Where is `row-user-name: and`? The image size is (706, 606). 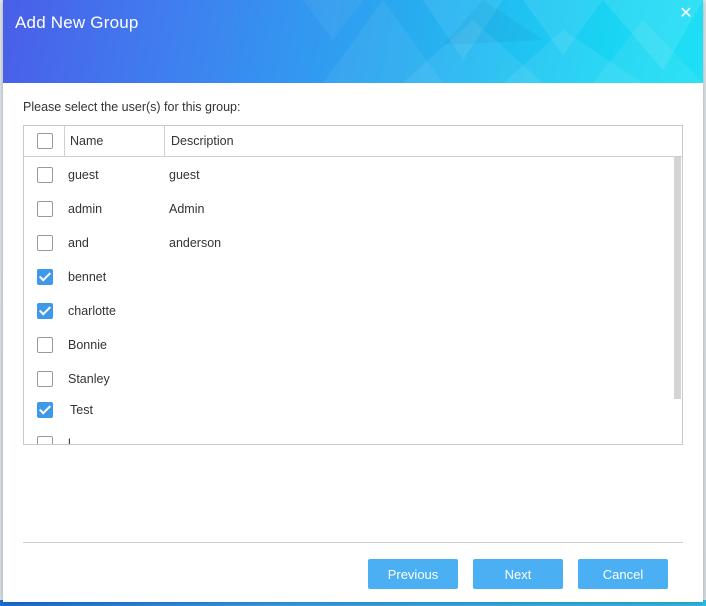 row-user-name: and is located at coordinates (78, 243).